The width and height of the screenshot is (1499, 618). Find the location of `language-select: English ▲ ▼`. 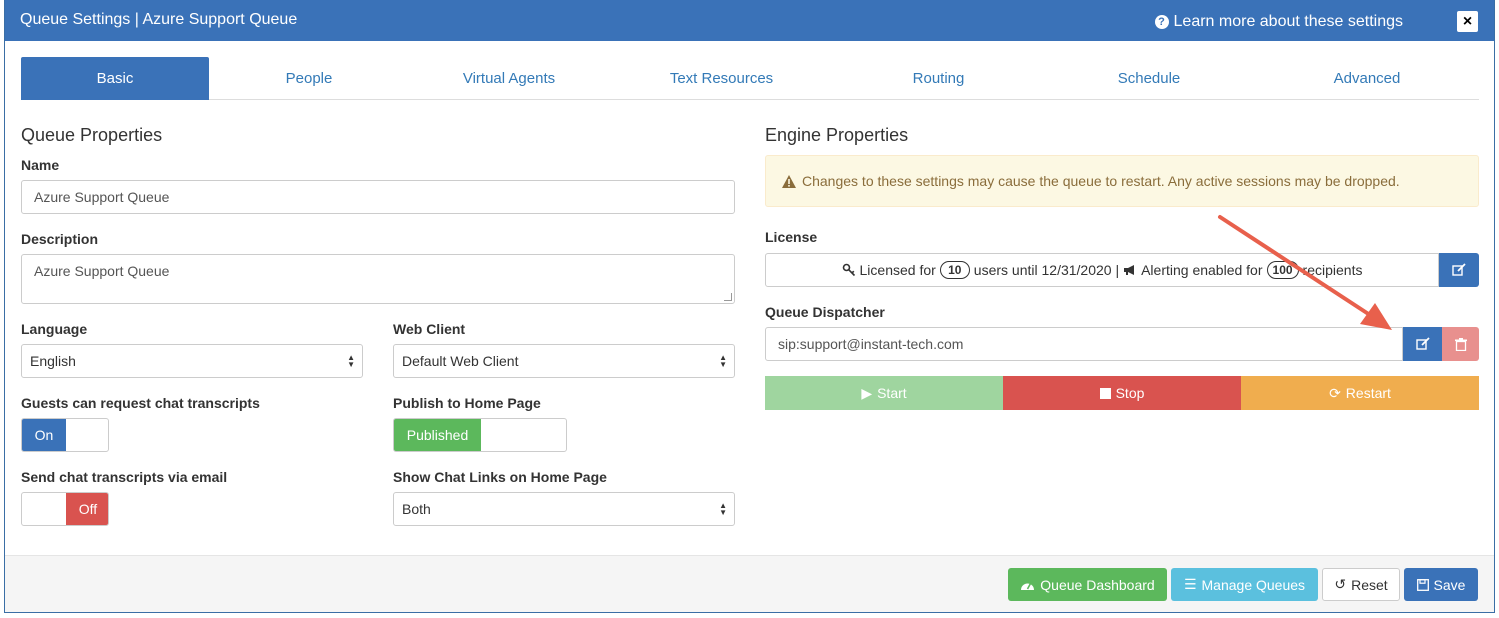

language-select: English ▲ ▼ is located at coordinates (192, 361).